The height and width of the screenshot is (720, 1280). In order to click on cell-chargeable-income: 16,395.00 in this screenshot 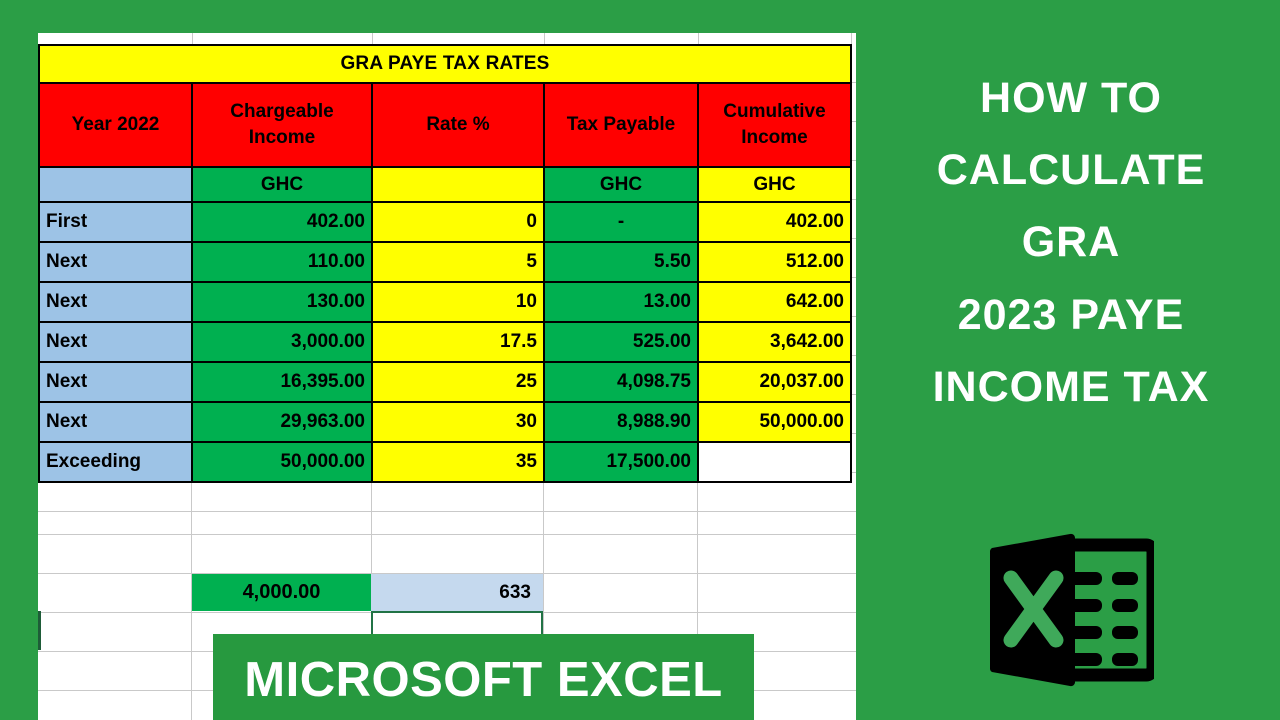, I will do `click(282, 382)`.